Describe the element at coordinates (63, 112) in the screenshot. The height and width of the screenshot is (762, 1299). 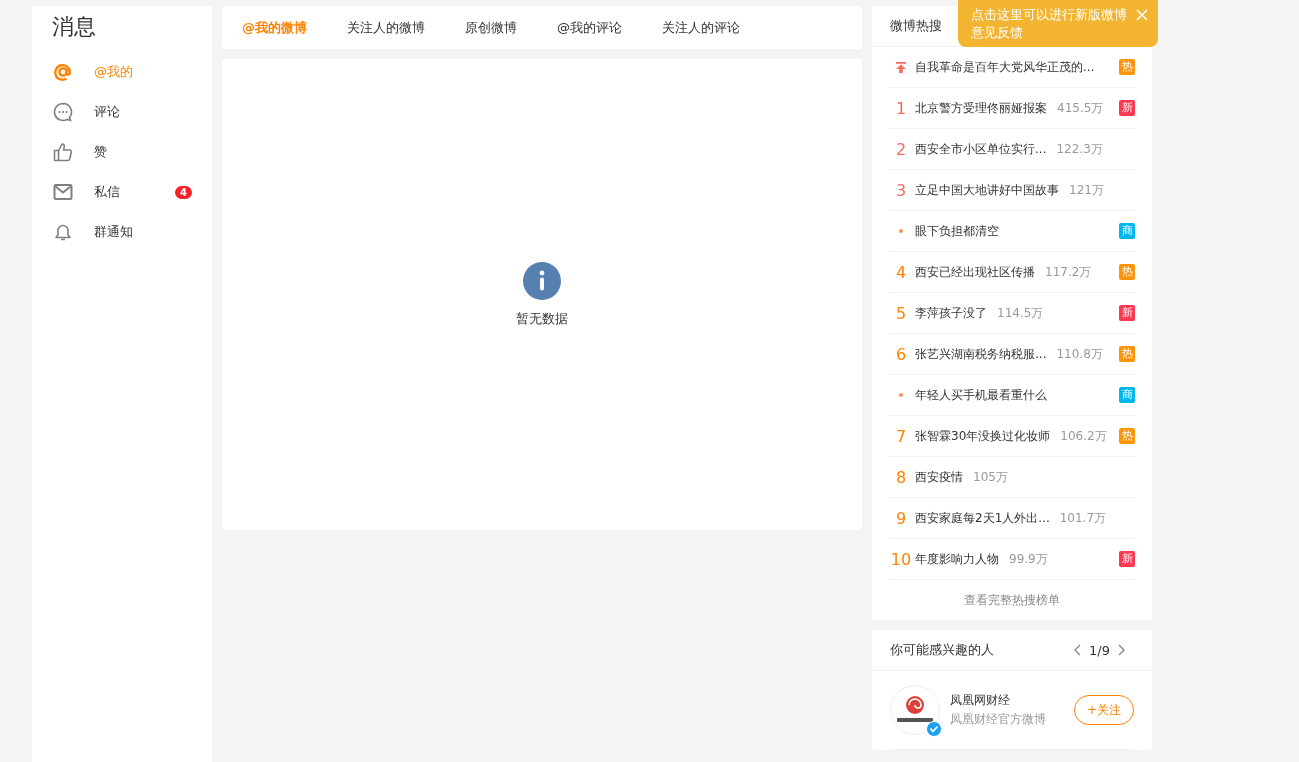
I see `comment-icon` at that location.